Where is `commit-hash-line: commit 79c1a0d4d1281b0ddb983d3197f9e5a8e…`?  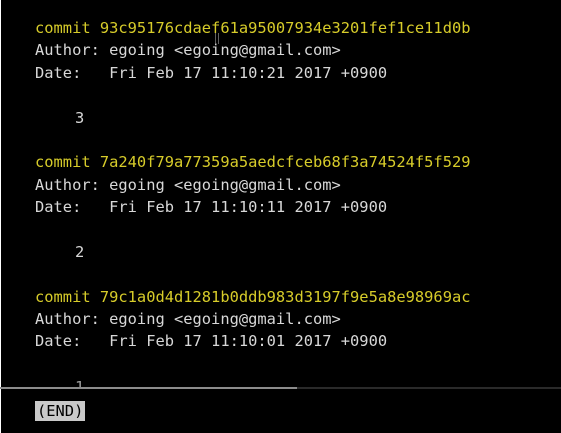
commit-hash-line: commit 79c1a0d4d1281b0ddb983d3197f9e5a8e… is located at coordinates (253, 296).